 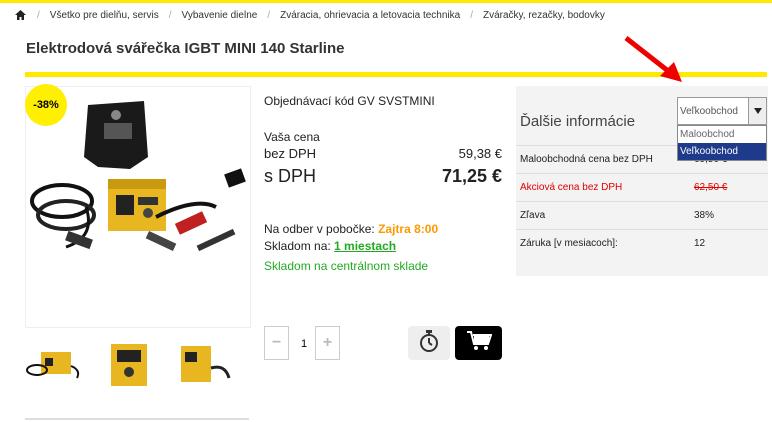 I want to click on stock-locations-link: 1 miestach, so click(x=365, y=246).